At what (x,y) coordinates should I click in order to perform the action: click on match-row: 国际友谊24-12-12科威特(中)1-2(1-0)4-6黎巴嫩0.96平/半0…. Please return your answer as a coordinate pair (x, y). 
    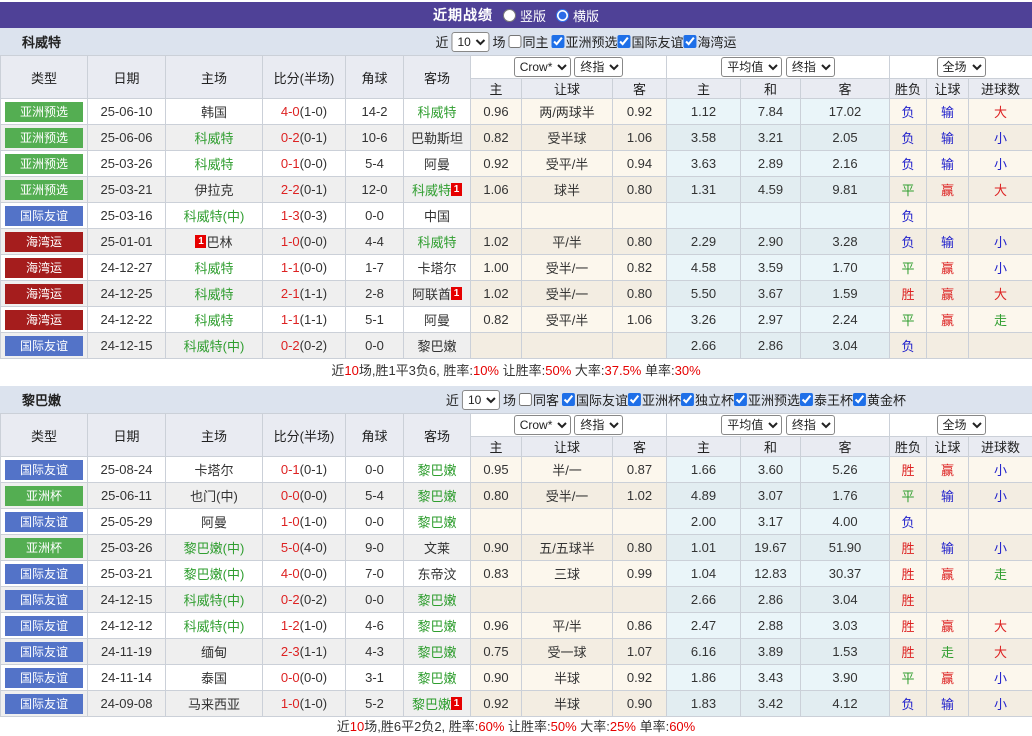
    Looking at the image, I should click on (516, 626).